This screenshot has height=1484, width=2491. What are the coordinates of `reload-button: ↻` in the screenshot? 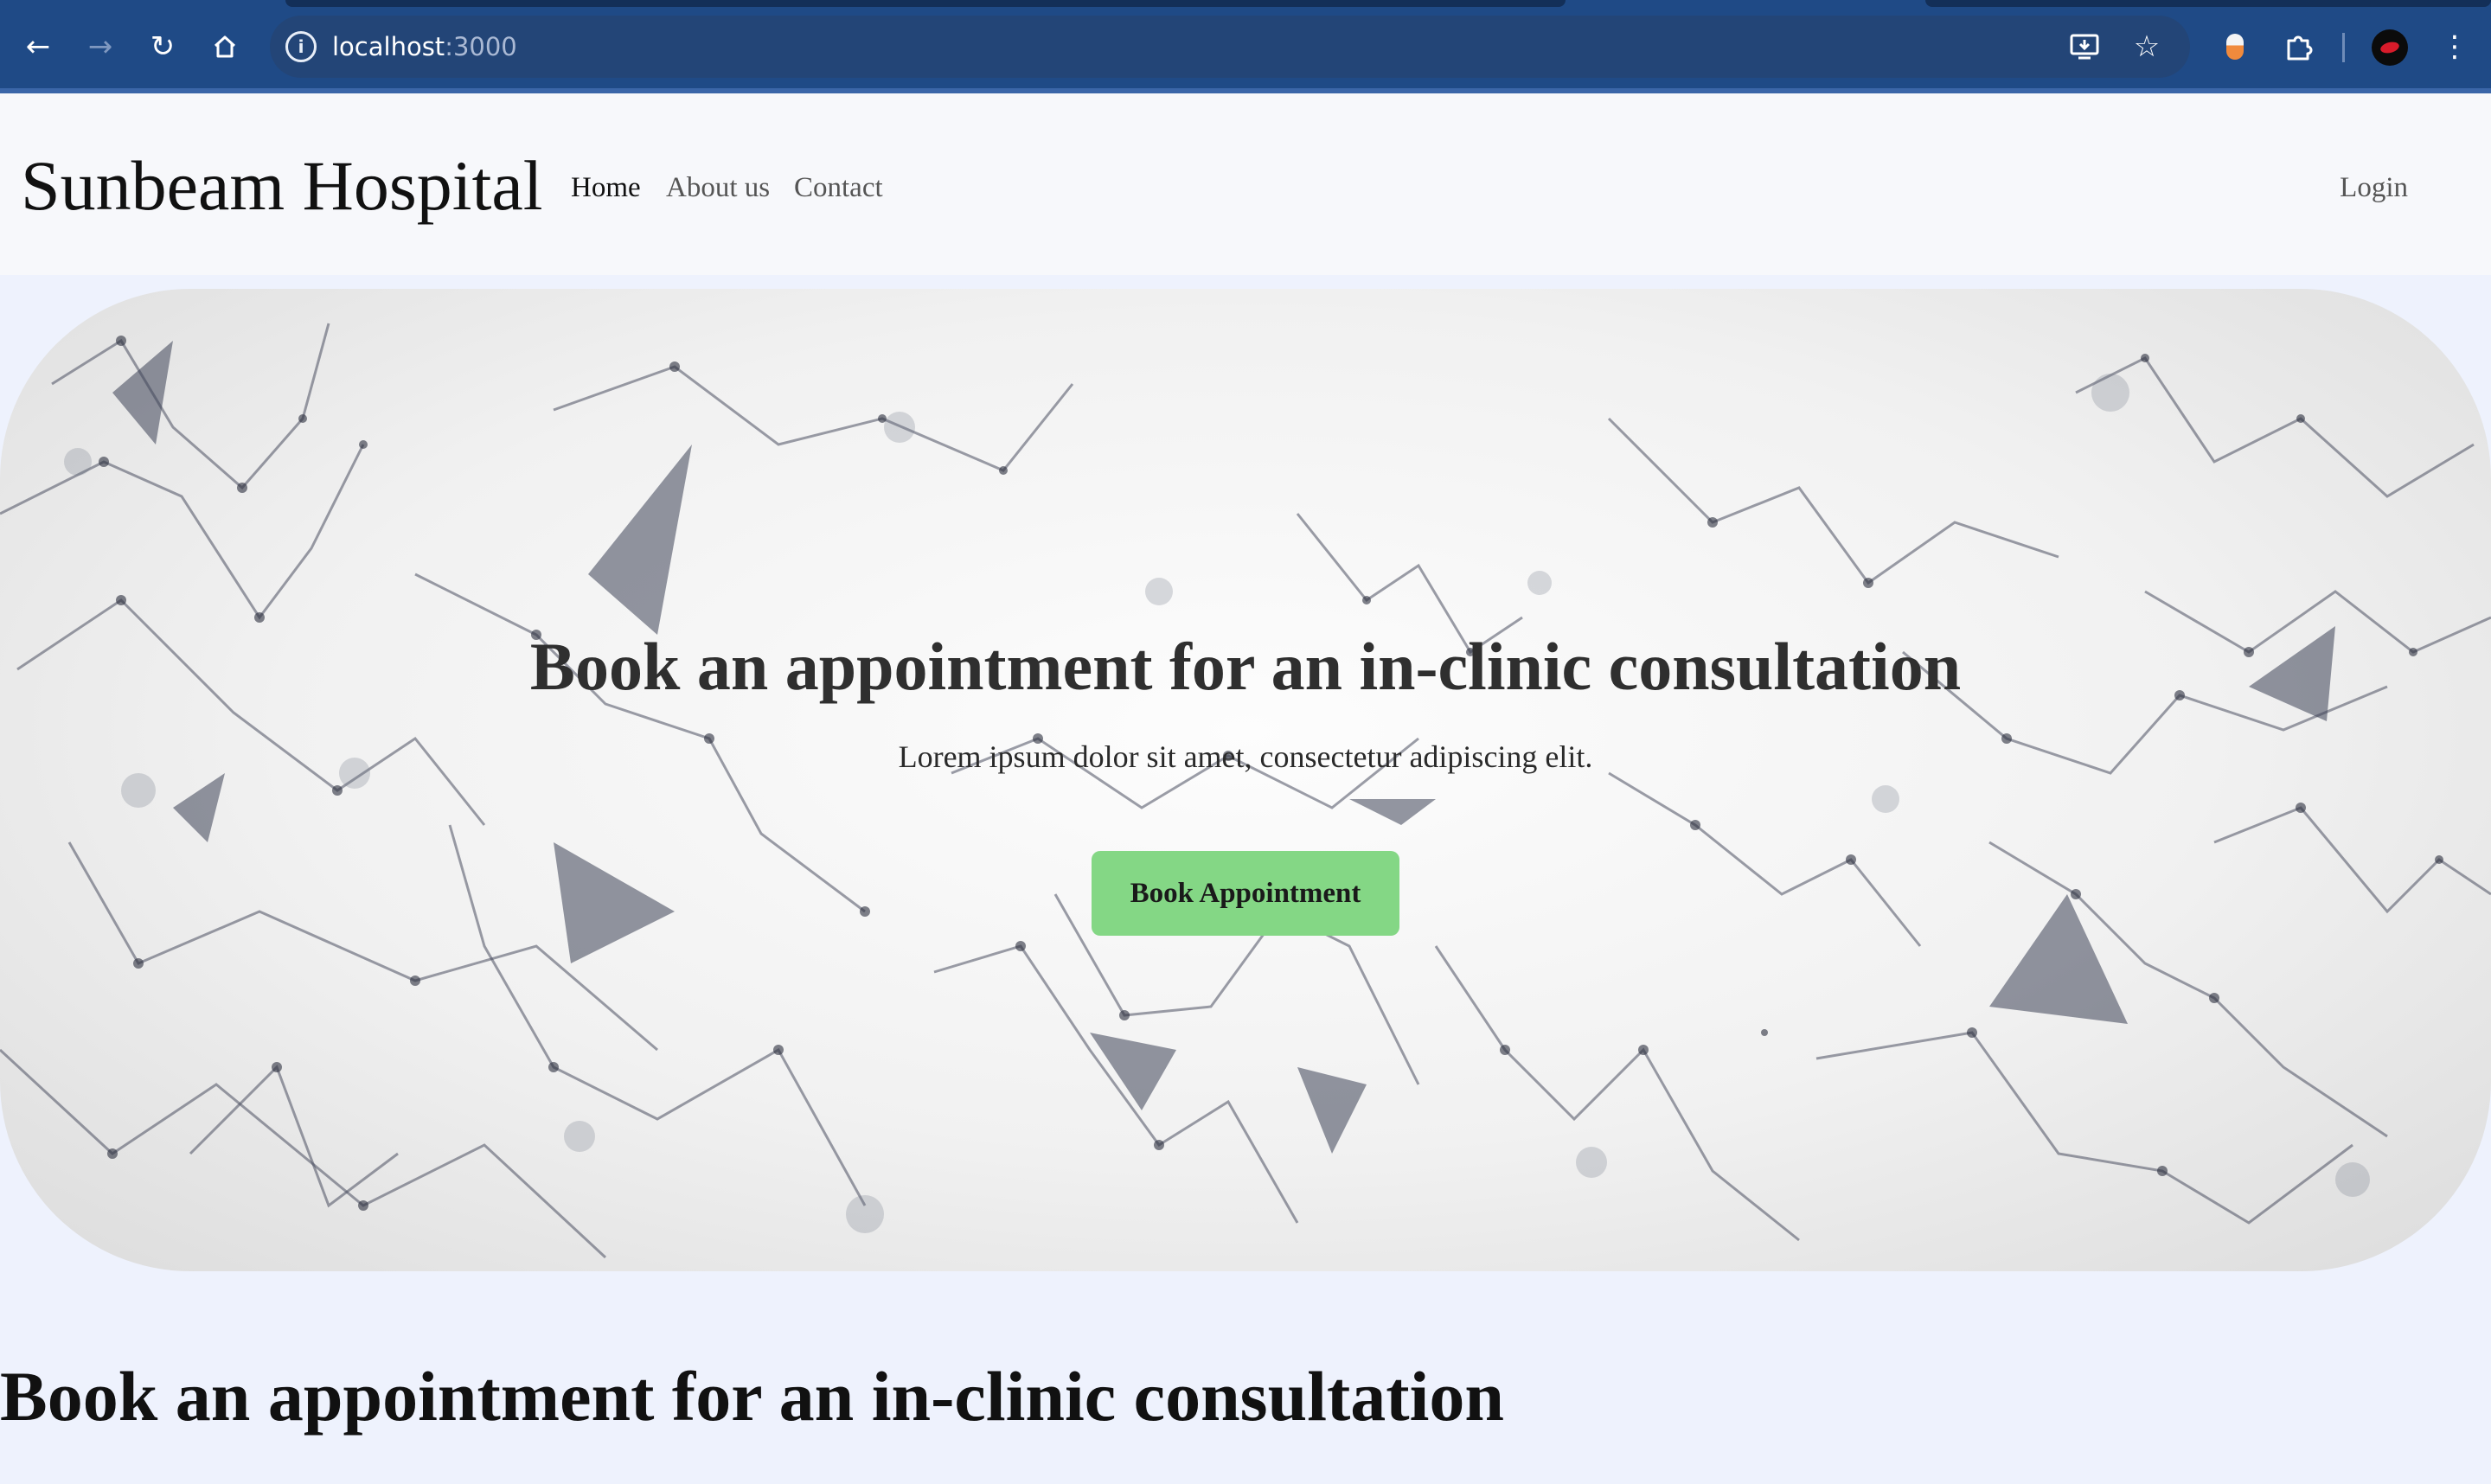 It's located at (163, 46).